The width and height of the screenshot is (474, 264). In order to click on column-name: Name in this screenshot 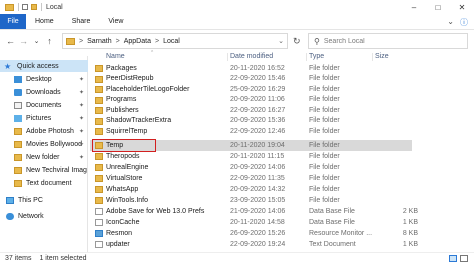, I will do `click(115, 56)`.